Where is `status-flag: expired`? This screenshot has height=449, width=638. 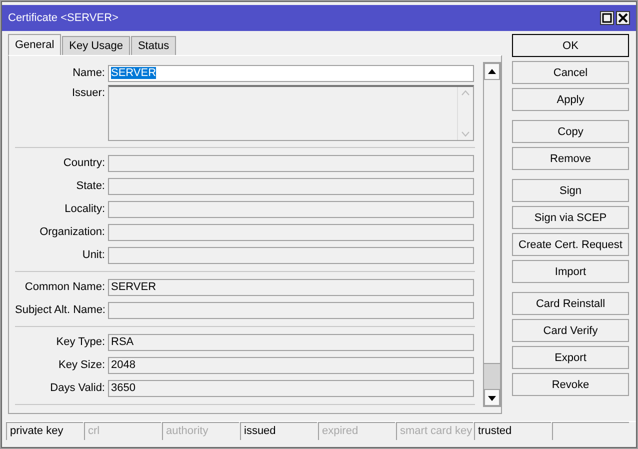
status-flag: expired is located at coordinates (356, 431).